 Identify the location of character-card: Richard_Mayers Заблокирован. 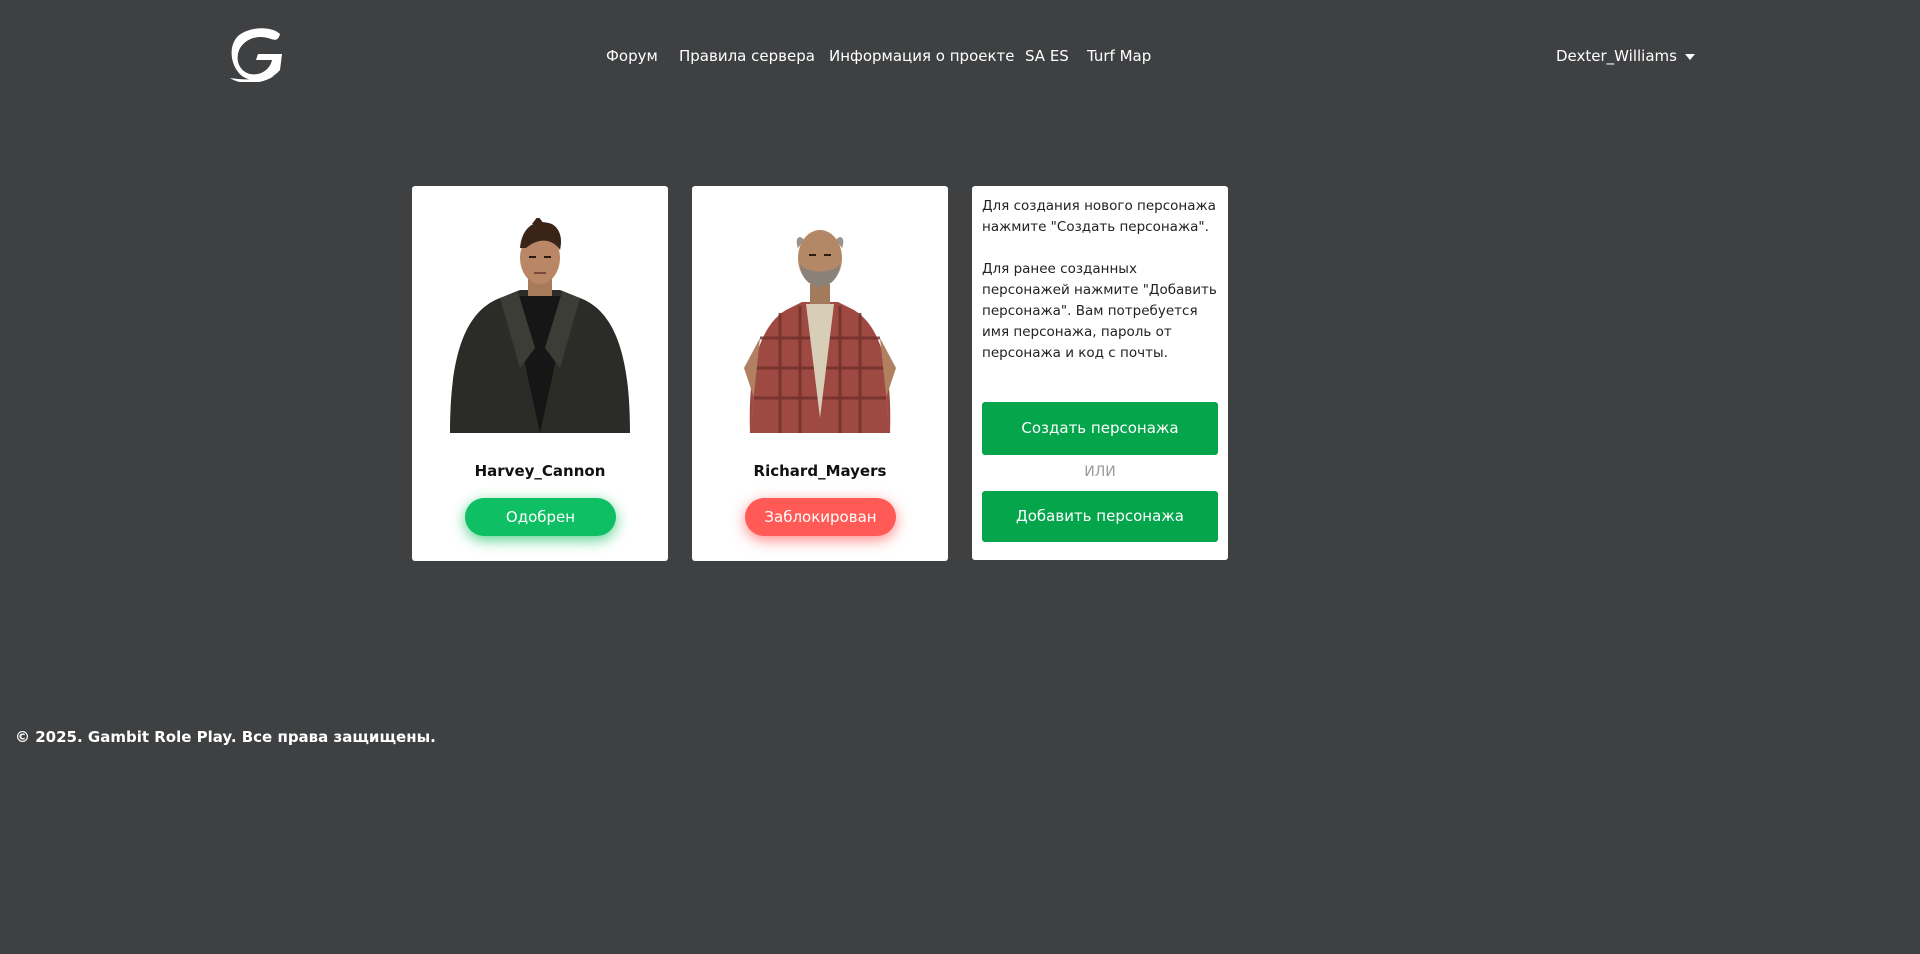
(820, 373).